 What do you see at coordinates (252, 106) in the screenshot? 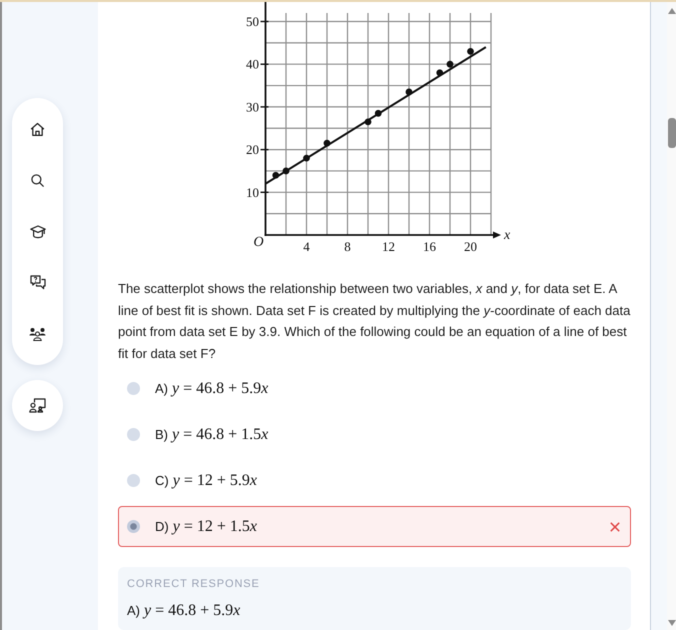
I see `tick-label: 30` at bounding box center [252, 106].